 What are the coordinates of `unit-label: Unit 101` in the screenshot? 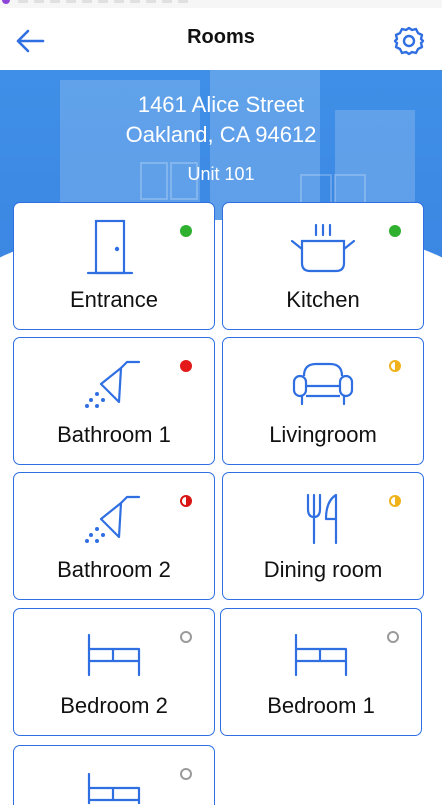 It's located at (221, 174).